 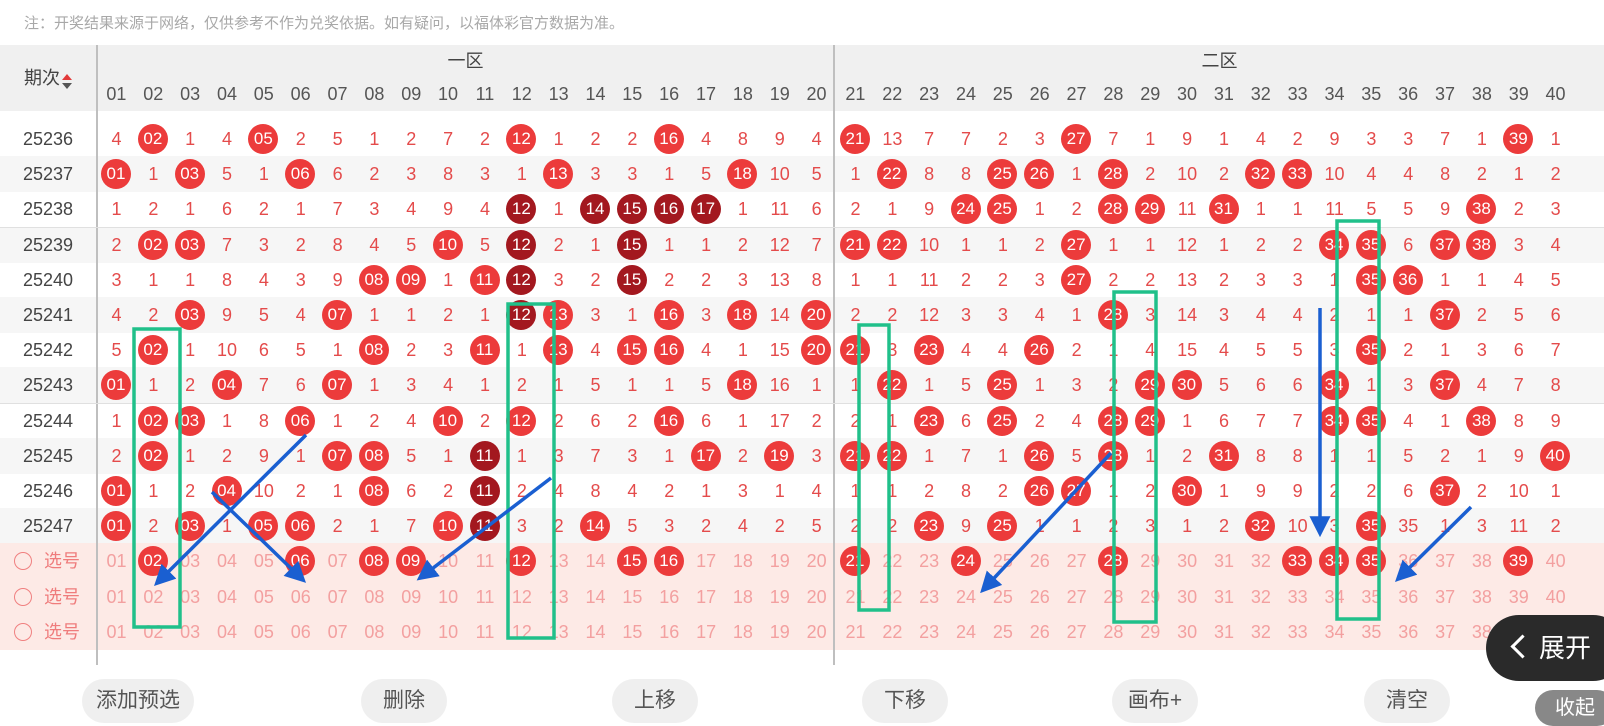 I want to click on pick-cell: 21, so click(x=855, y=632).